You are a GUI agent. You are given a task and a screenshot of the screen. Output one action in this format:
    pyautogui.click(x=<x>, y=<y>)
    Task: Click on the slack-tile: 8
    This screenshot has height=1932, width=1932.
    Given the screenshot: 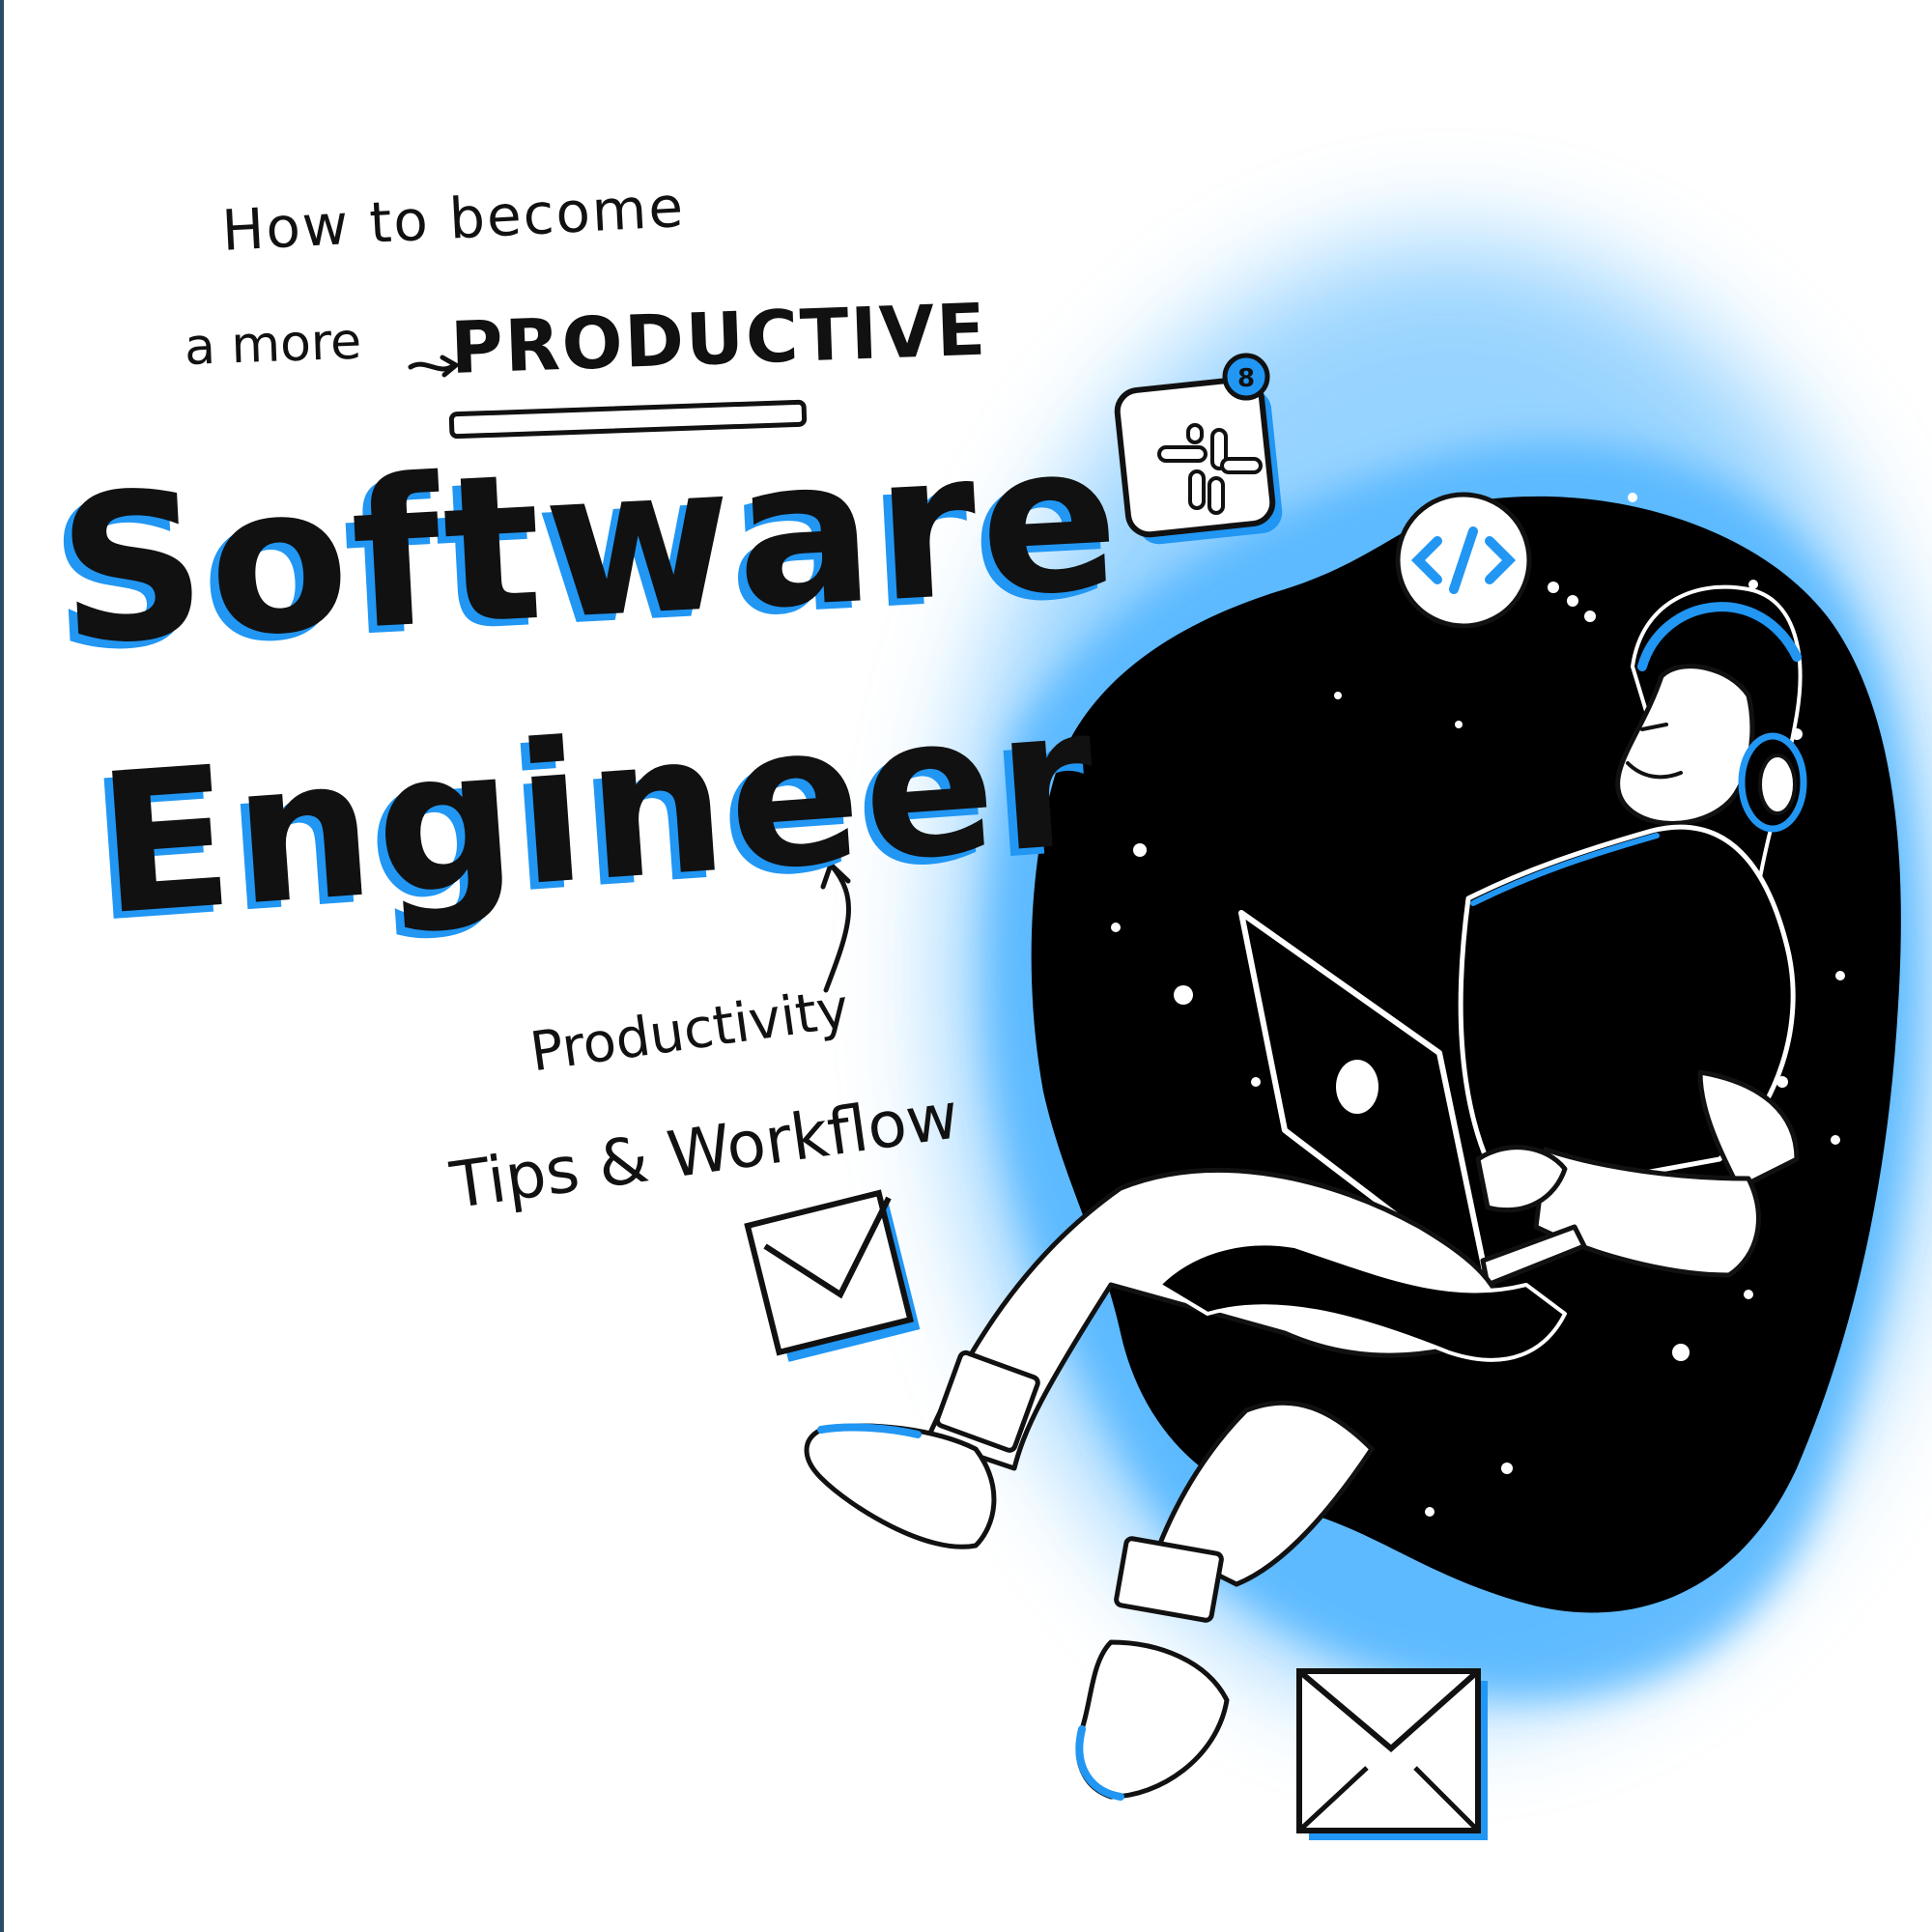 What is the action you would take?
    pyautogui.click(x=1198, y=449)
    